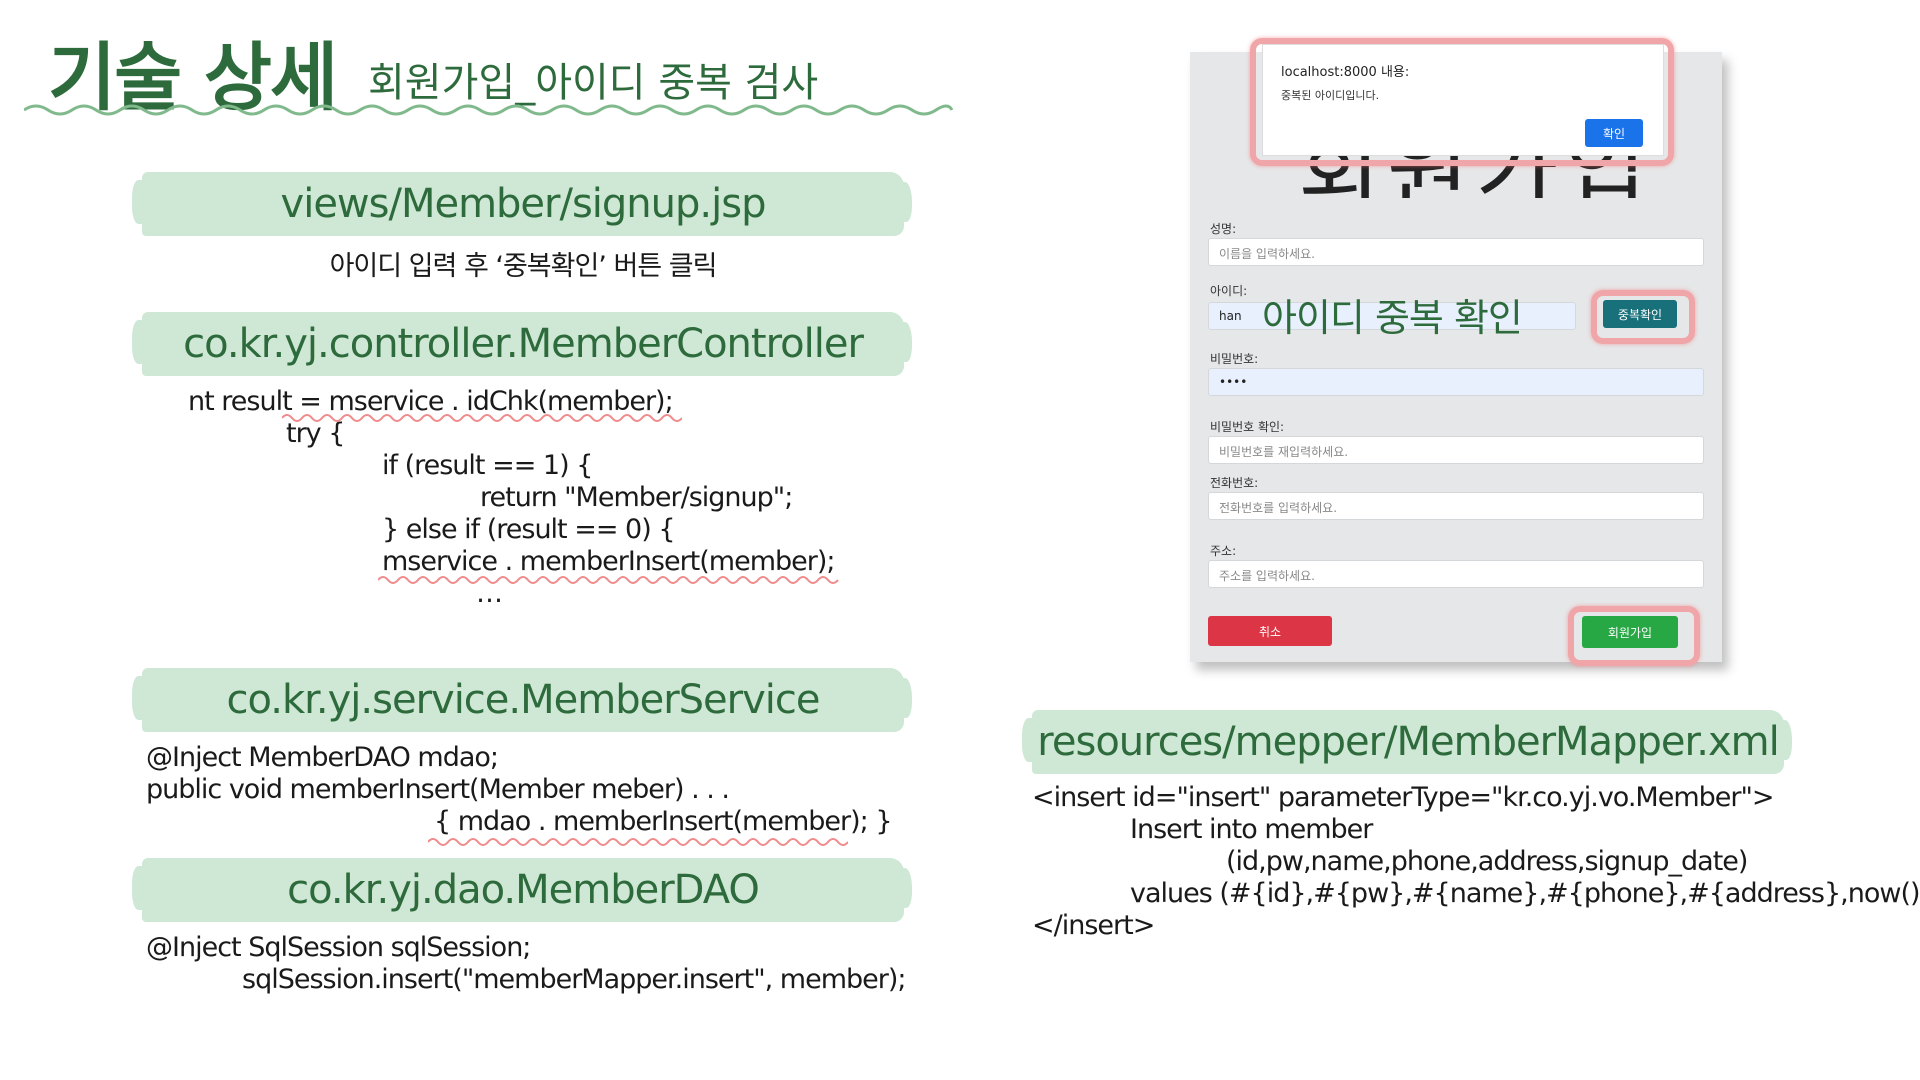 Image resolution: width=1920 pixels, height=1080 pixels. What do you see at coordinates (1251, 829) in the screenshot?
I see `mapper-code-line: Insert into member` at bounding box center [1251, 829].